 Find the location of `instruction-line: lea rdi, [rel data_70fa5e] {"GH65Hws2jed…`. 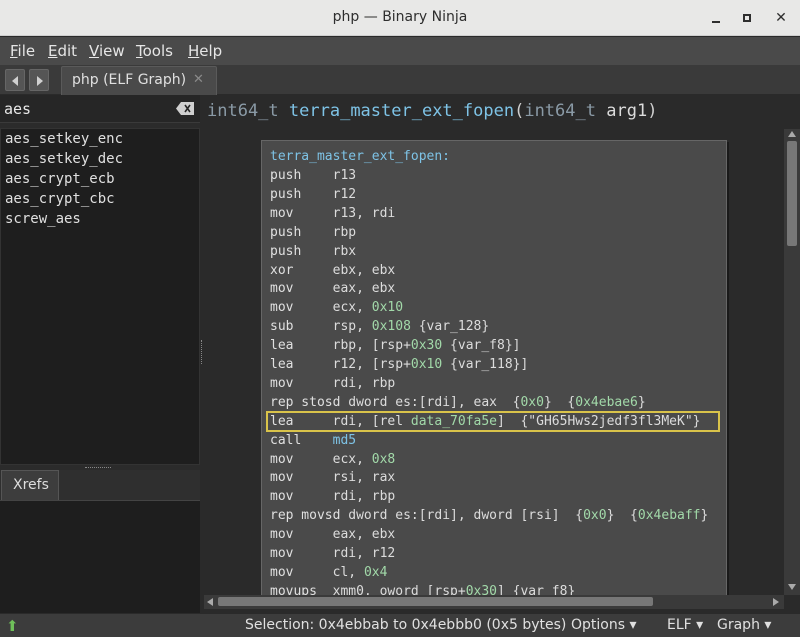

instruction-line: lea rdi, [rel data_70fa5e] {"GH65Hws2jed… is located at coordinates (485, 421).